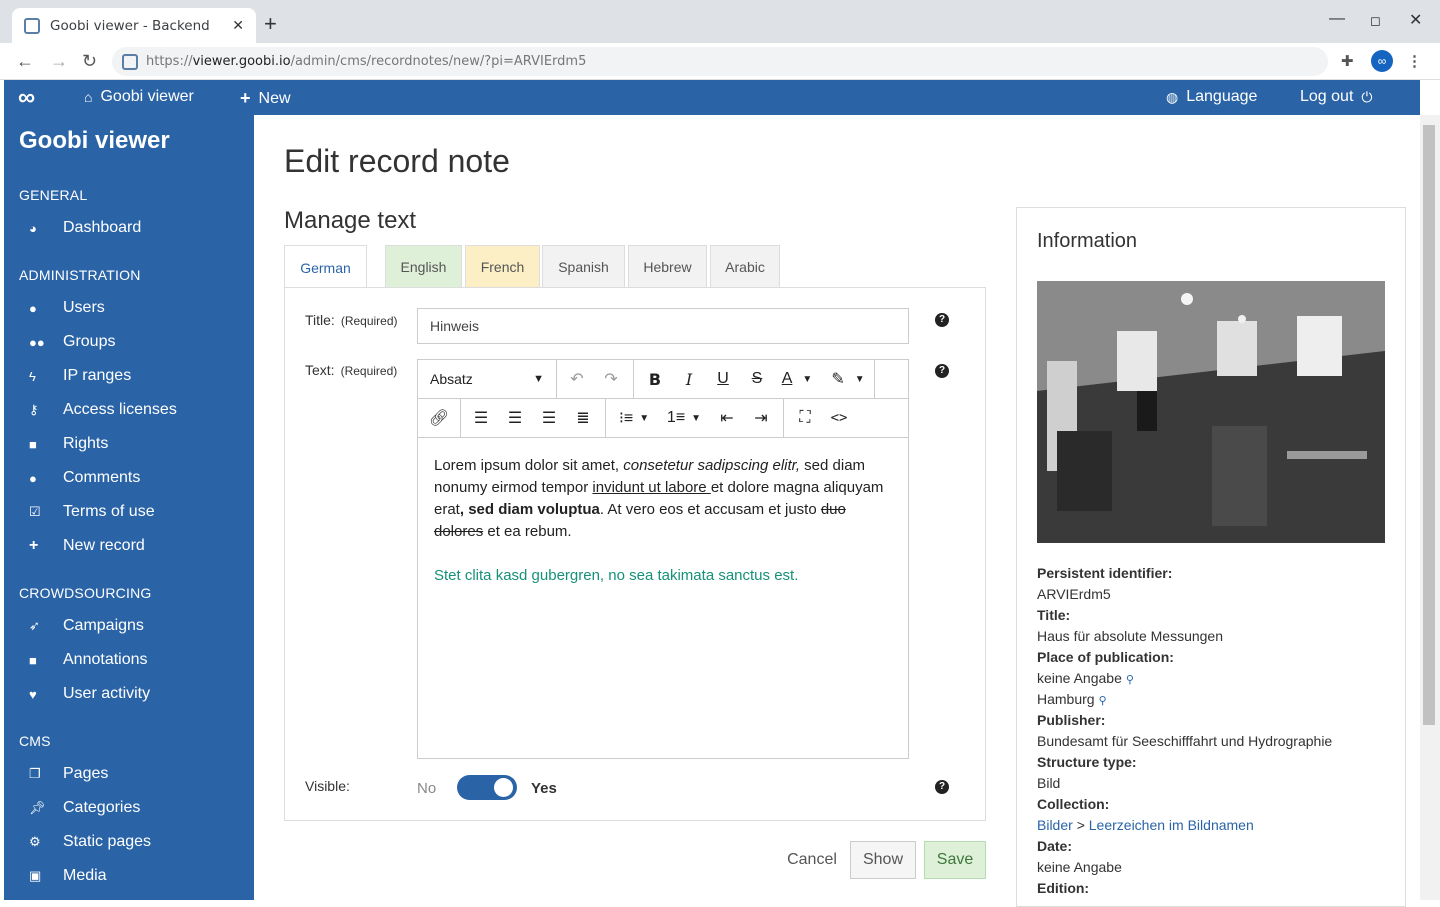 Image resolution: width=1440 pixels, height=907 pixels. Describe the element at coordinates (35, 841) in the screenshot. I see `cogs-icon: ⚙` at that location.